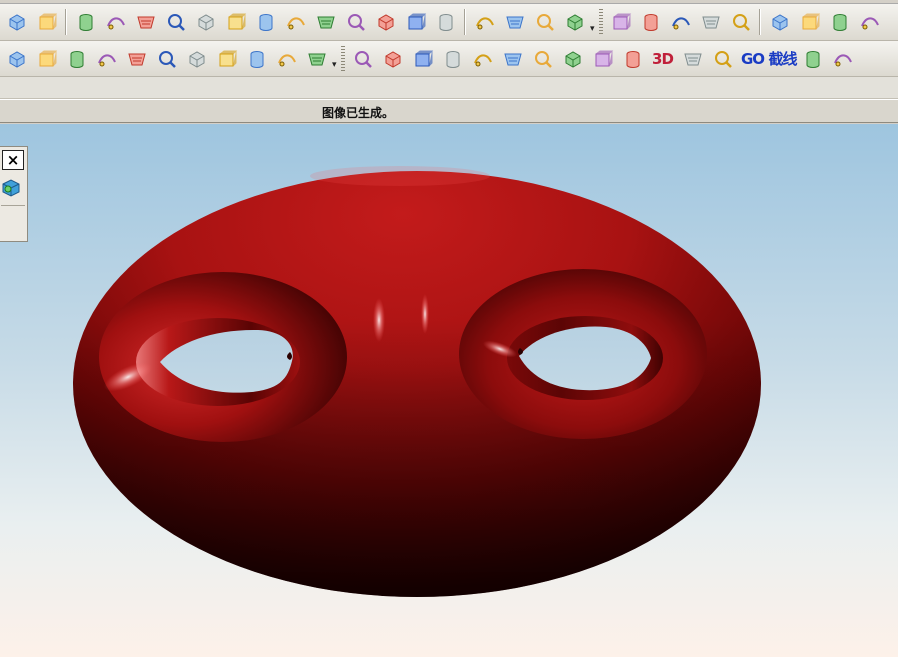 Image resolution: width=898 pixels, height=657 pixels. I want to click on cube-hole-icon, so click(205, 22).